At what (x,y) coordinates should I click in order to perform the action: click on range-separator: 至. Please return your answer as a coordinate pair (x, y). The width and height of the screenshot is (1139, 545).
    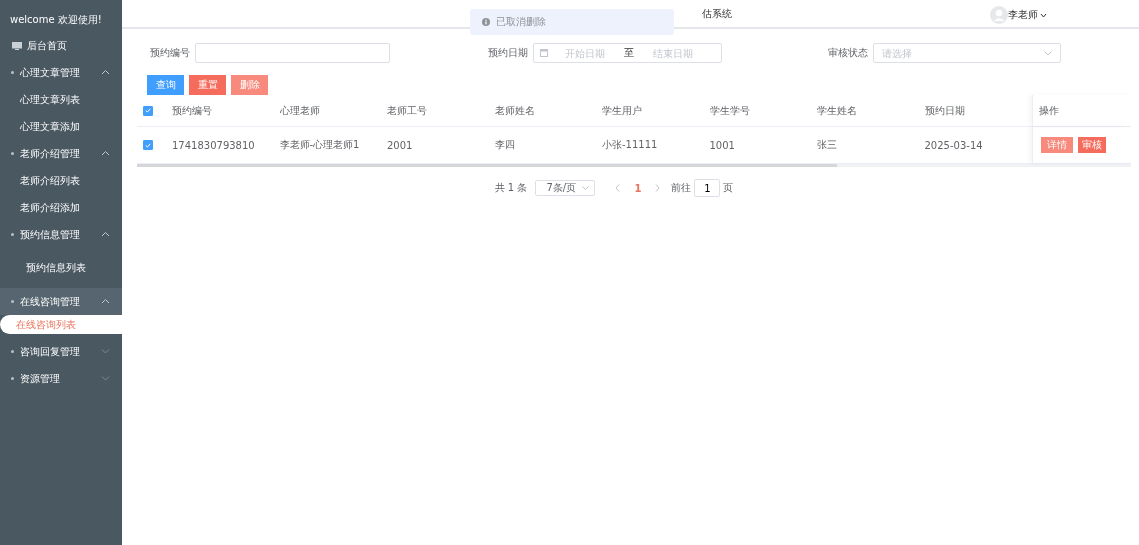
    Looking at the image, I should click on (629, 53).